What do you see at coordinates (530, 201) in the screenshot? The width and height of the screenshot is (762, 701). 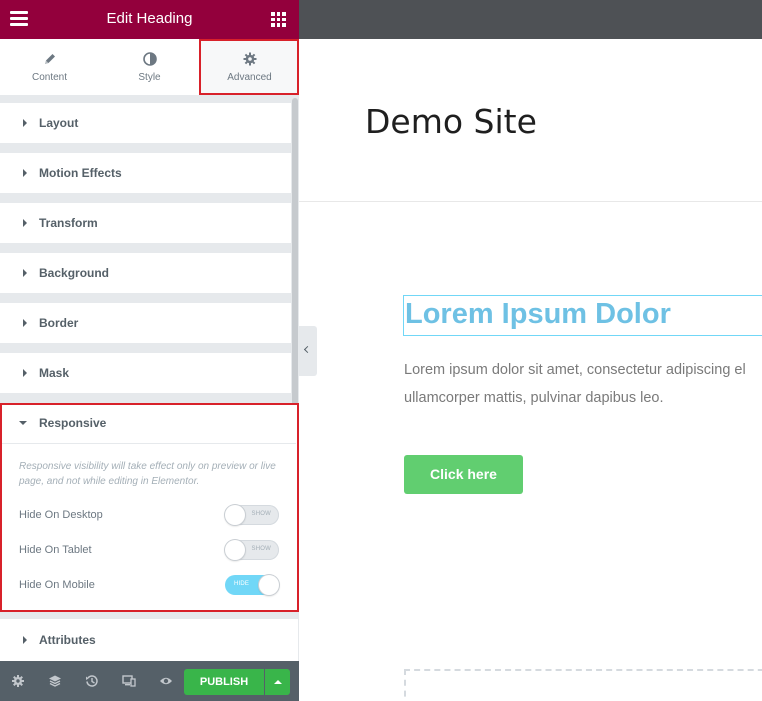 I see `header-divider` at bounding box center [530, 201].